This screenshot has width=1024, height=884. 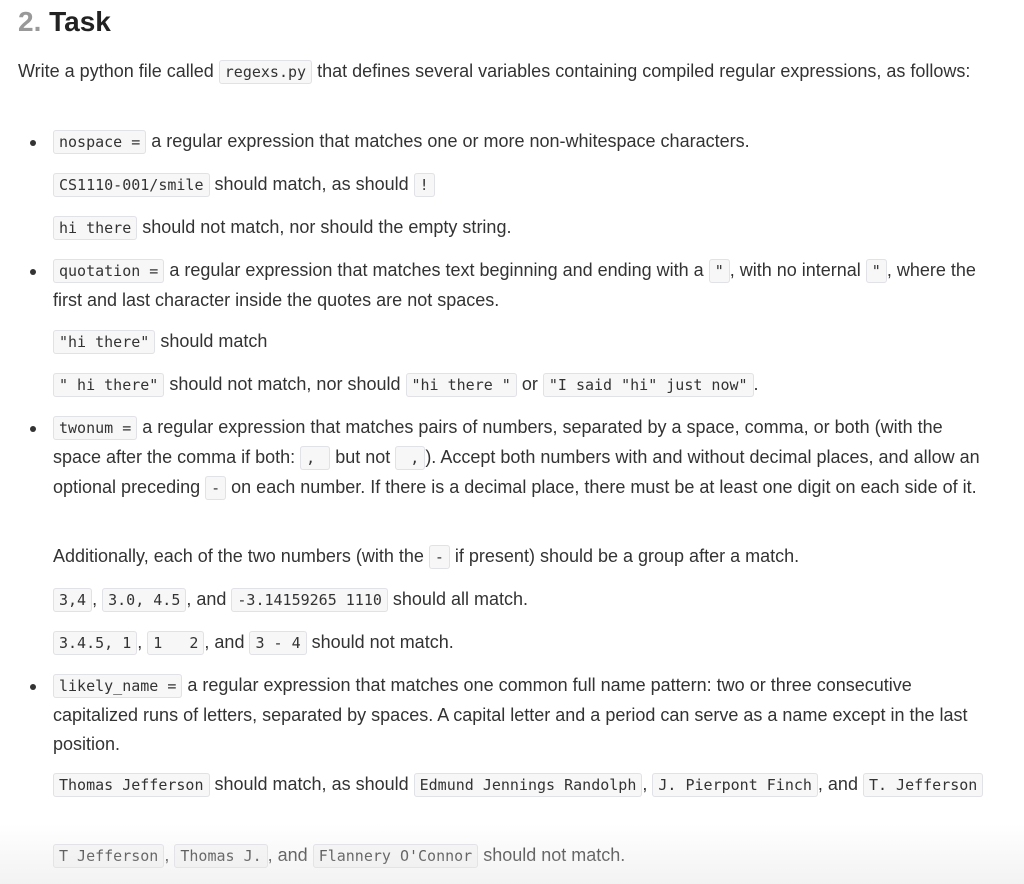 What do you see at coordinates (461, 385) in the screenshot?
I see `example-code: "hi there "` at bounding box center [461, 385].